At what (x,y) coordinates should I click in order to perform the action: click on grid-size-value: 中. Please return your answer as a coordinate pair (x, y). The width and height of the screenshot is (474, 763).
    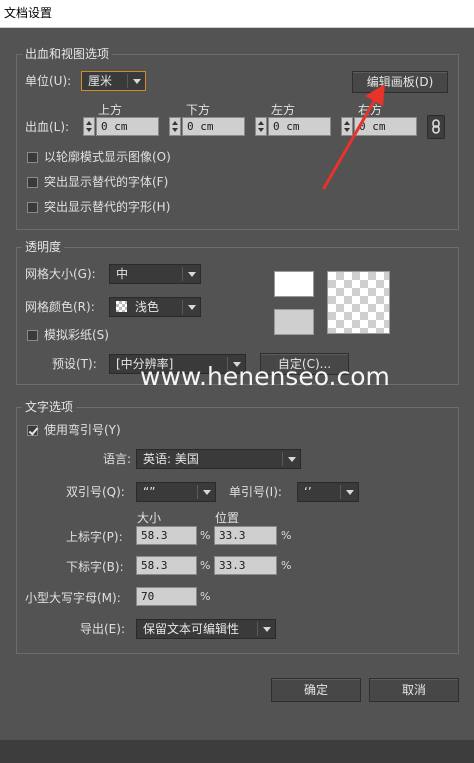
    Looking at the image, I should click on (122, 274).